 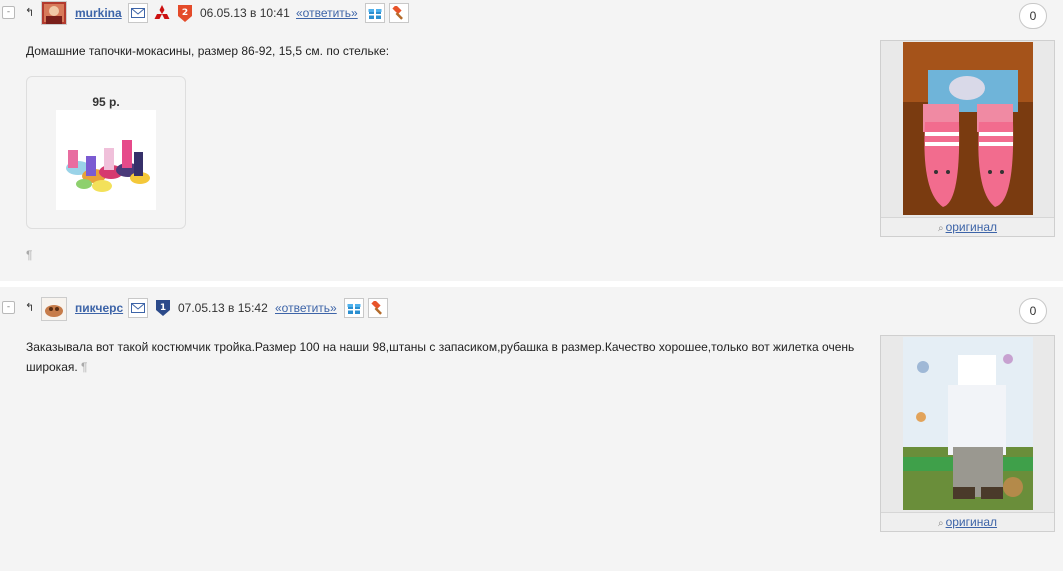 I want to click on shield-badge-icon: 1, so click(x=163, y=308).